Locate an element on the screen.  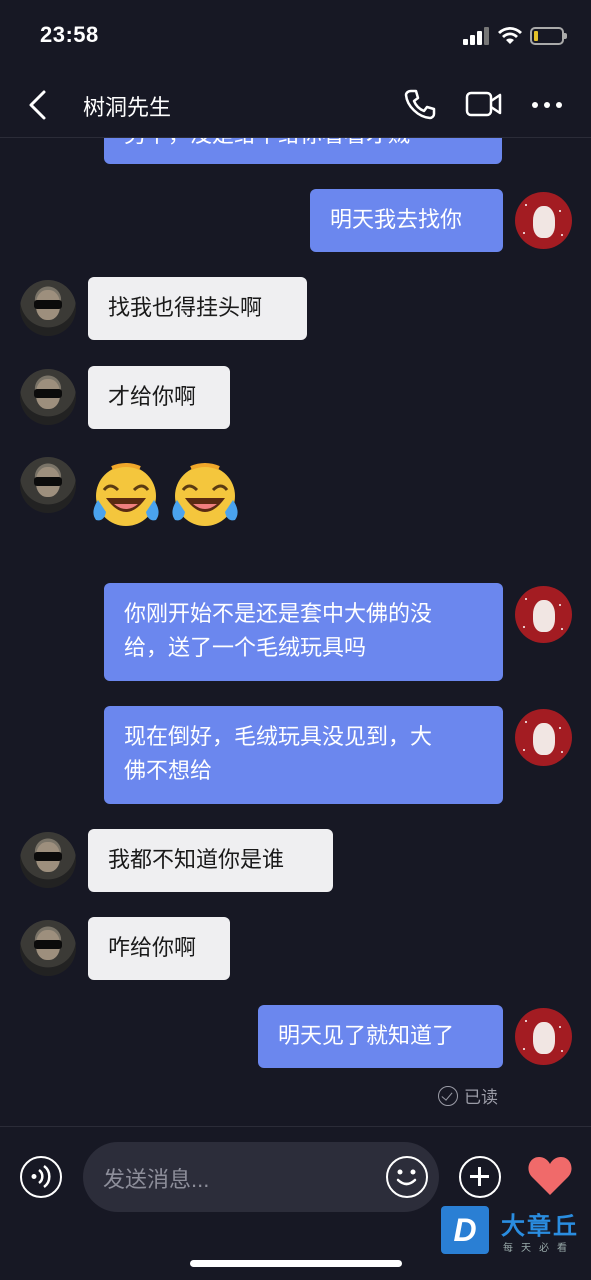
message-text-line: 给，送了一个毛绒玩具吗 is located at coordinates (245, 647).